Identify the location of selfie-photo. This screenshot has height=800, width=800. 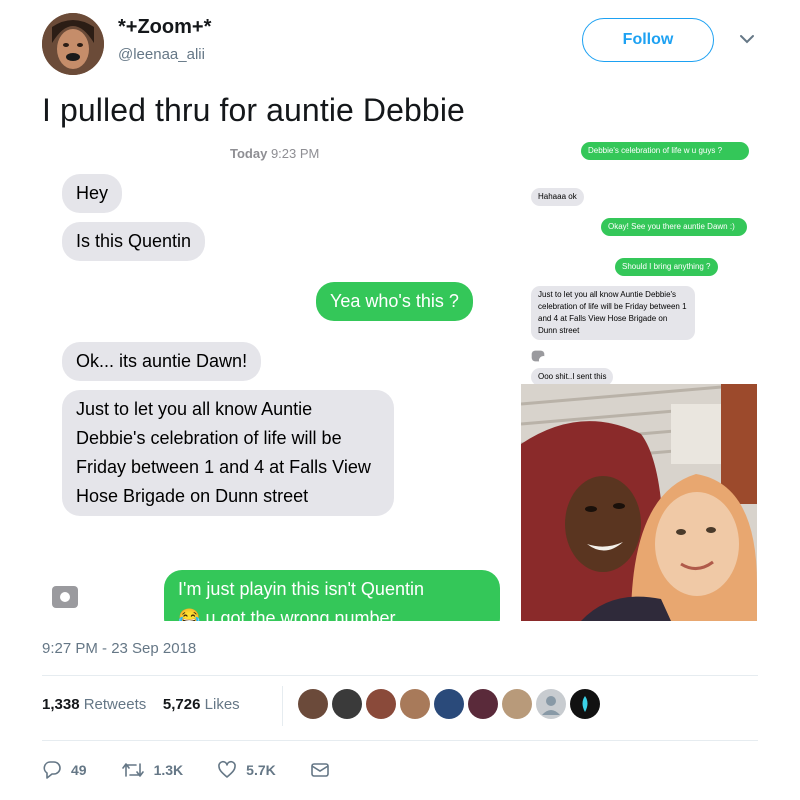
(639, 502).